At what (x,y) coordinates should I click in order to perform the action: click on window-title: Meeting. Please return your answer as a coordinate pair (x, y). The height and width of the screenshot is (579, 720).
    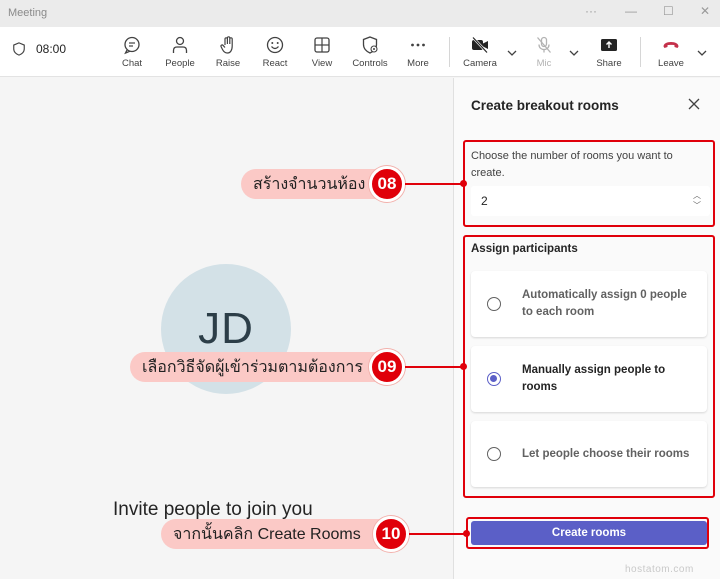
    Looking at the image, I should click on (28, 13).